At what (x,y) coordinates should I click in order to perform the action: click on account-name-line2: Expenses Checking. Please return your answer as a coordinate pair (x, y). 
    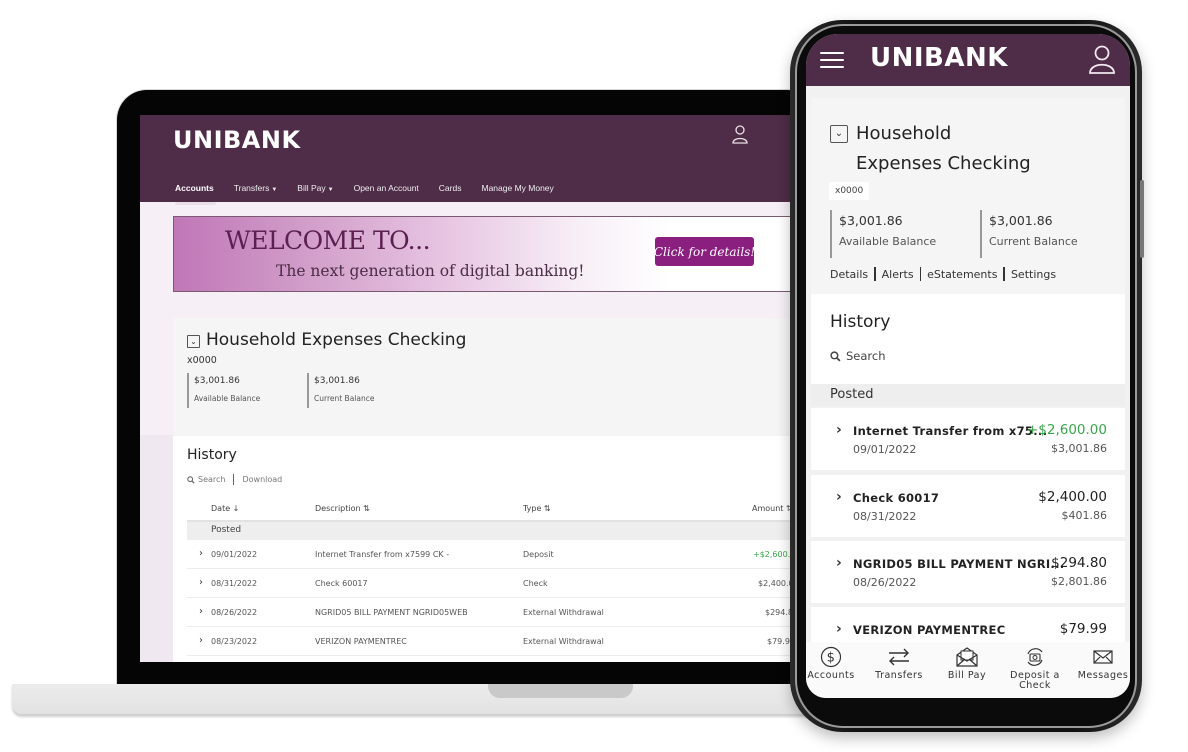
    Looking at the image, I should click on (943, 163).